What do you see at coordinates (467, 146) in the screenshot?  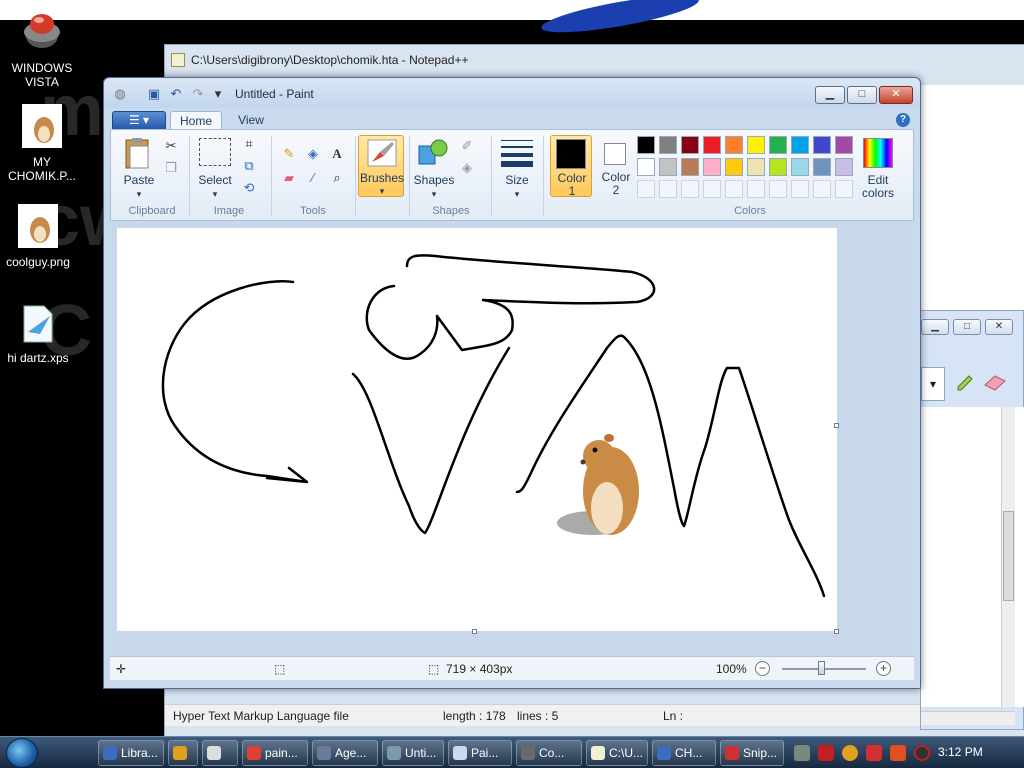 I see `outline-icon: ✐` at bounding box center [467, 146].